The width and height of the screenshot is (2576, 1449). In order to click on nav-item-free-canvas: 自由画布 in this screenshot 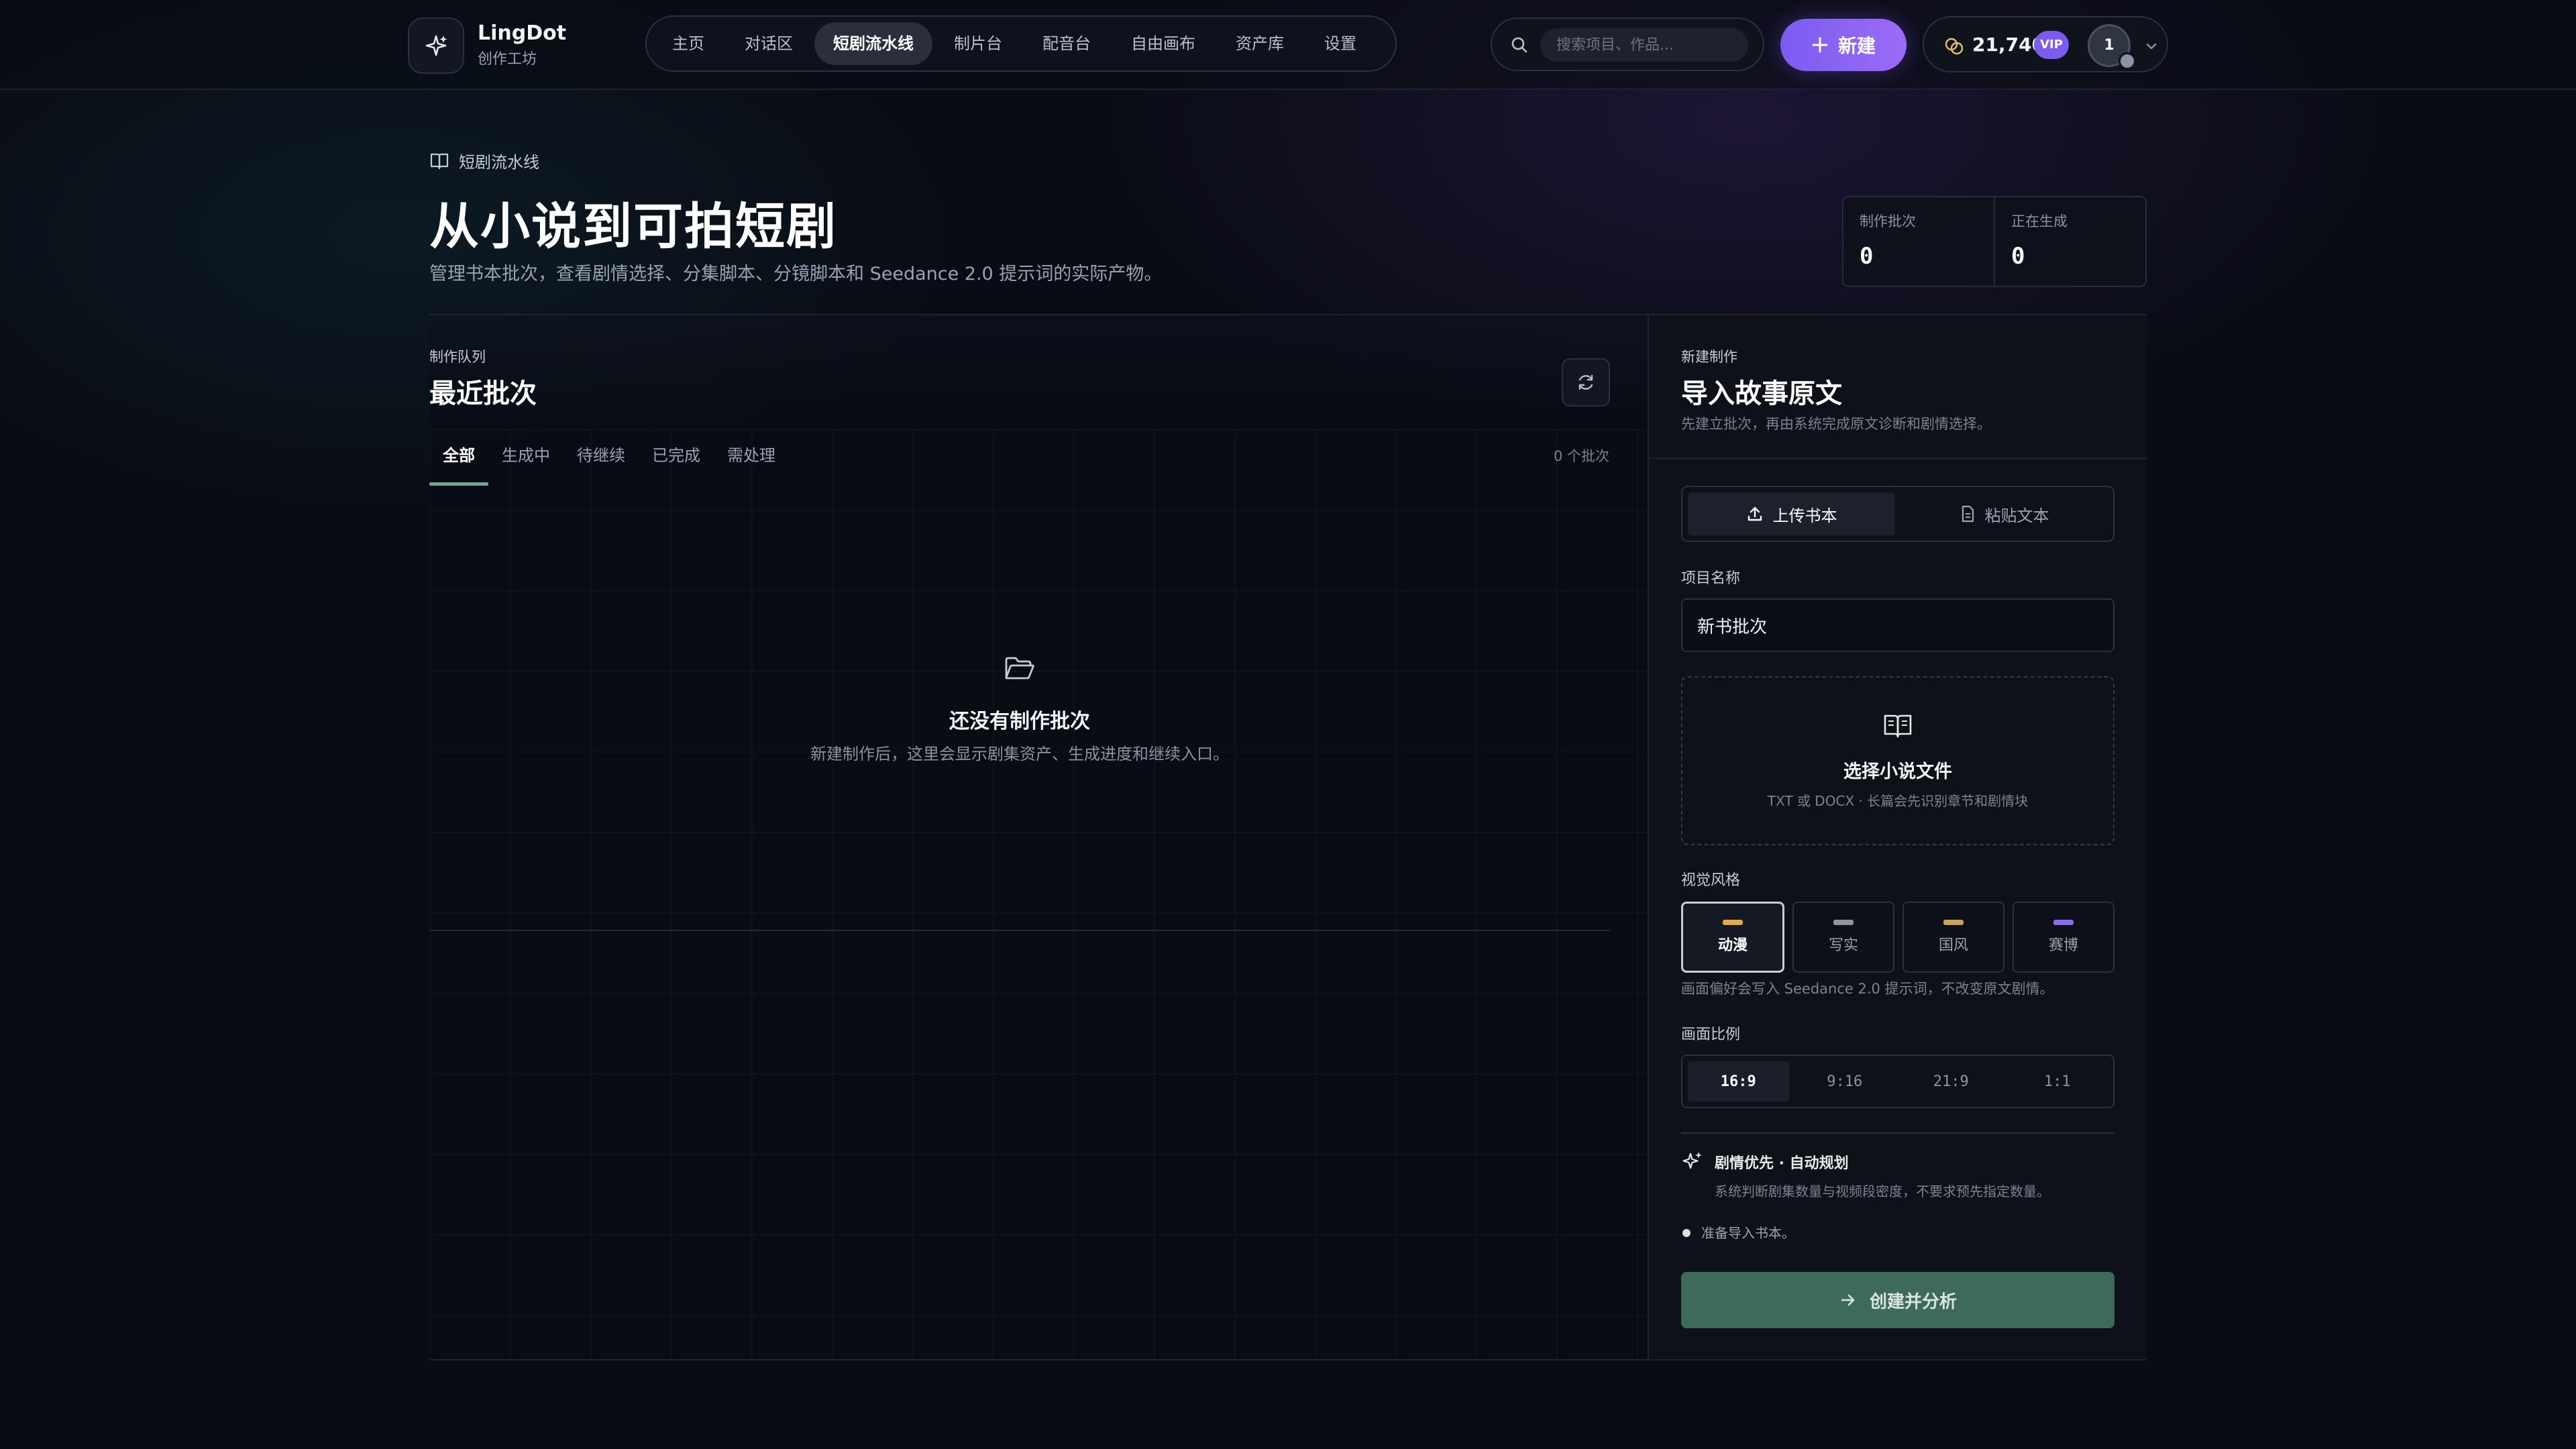, I will do `click(1163, 43)`.